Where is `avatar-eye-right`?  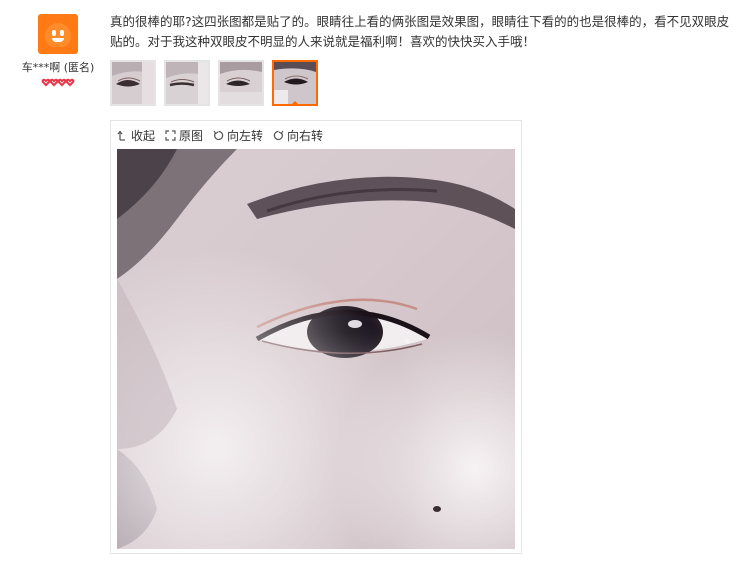 avatar-eye-right is located at coordinates (62, 33).